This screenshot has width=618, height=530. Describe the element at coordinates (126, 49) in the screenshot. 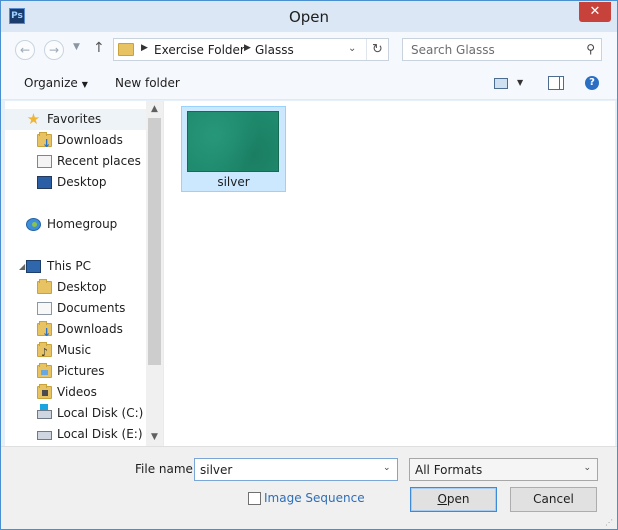

I see `folder-icon` at that location.